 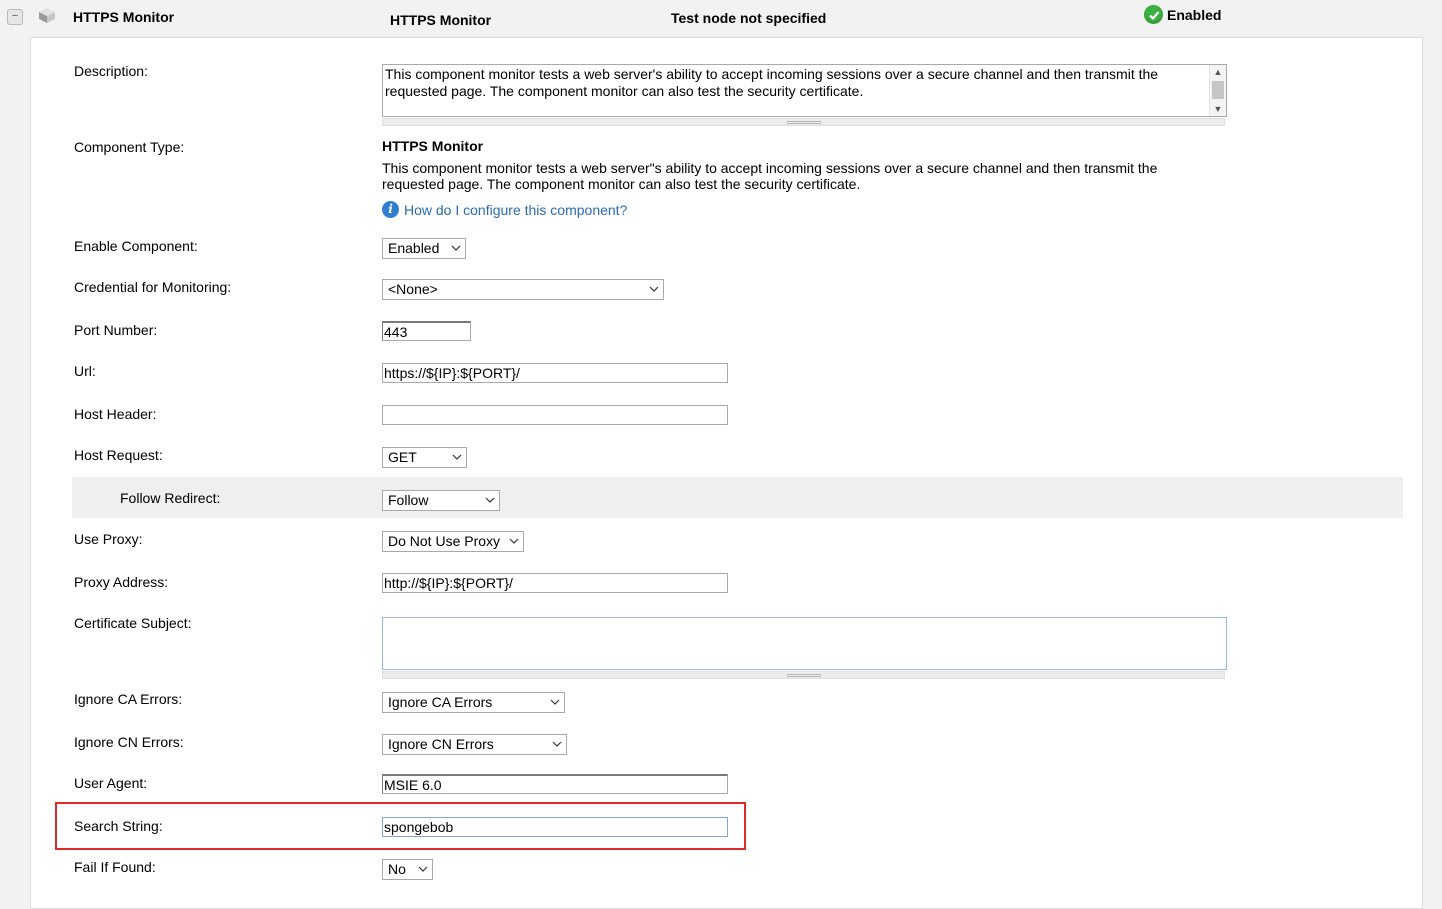 I want to click on credential-select: <None>, so click(x=523, y=289).